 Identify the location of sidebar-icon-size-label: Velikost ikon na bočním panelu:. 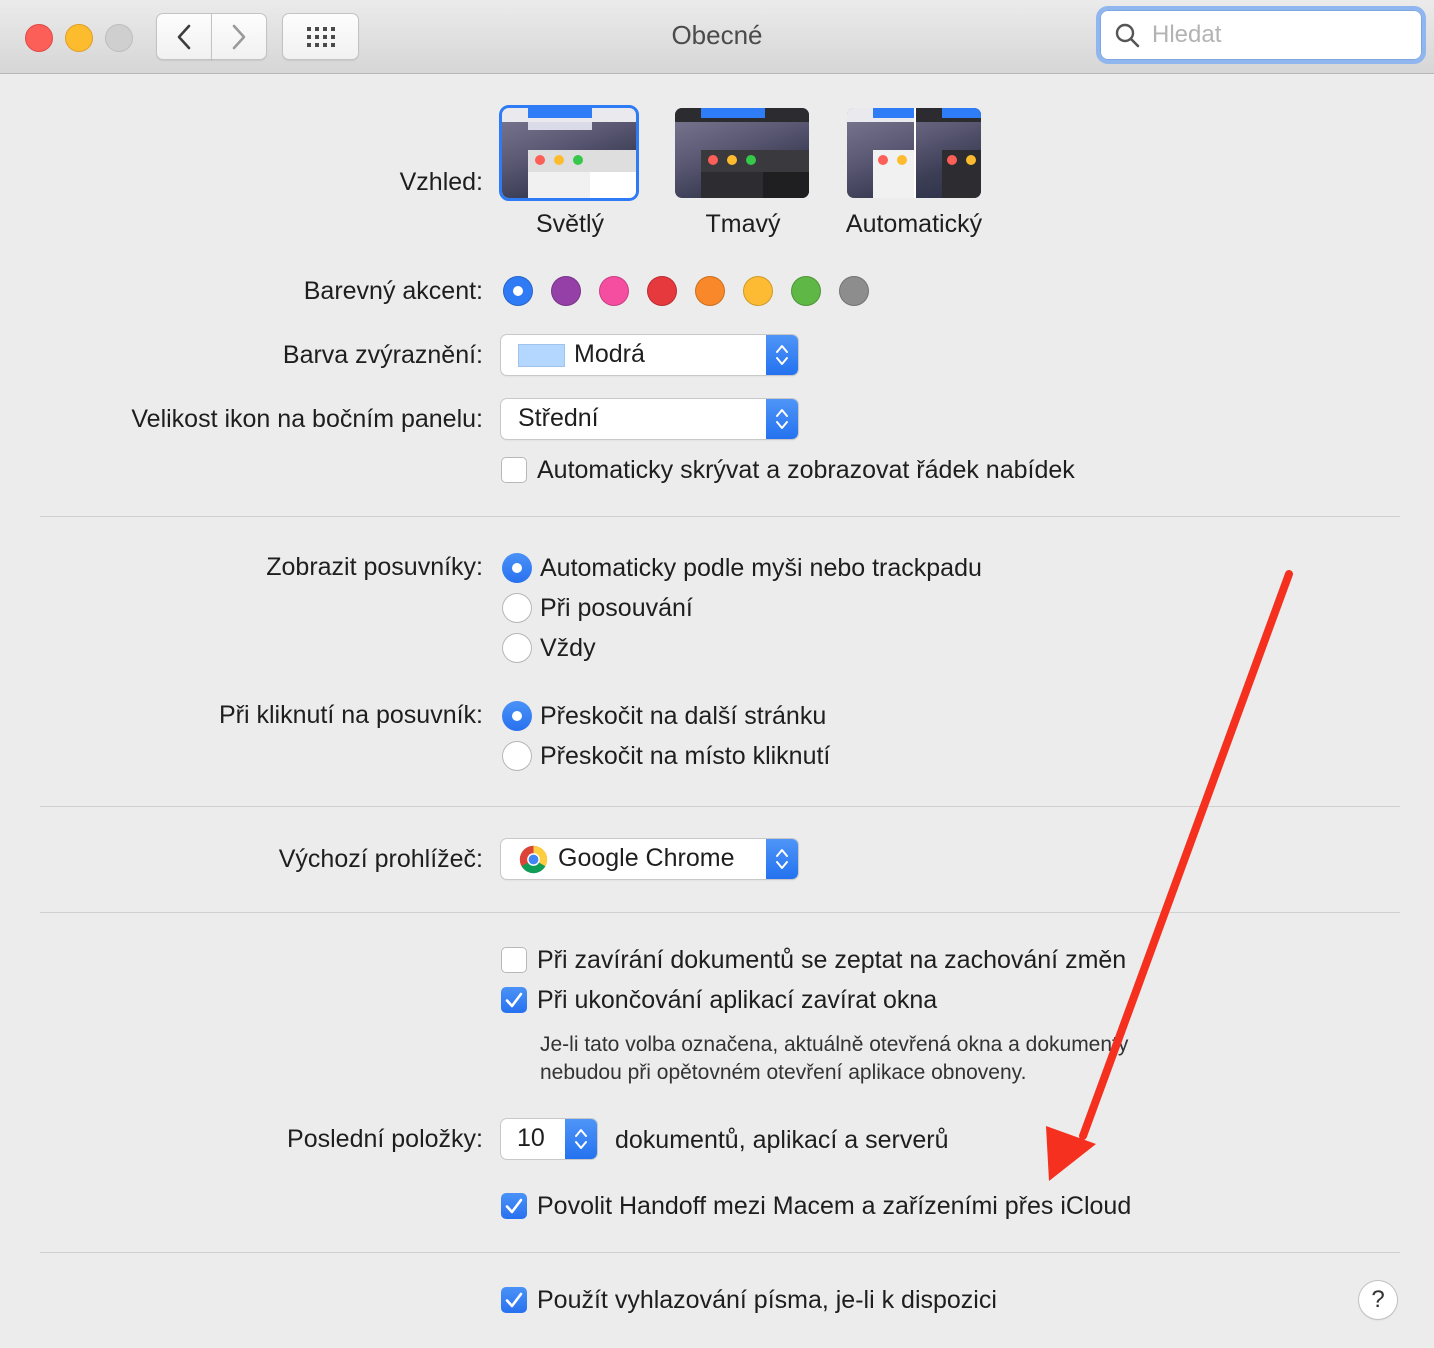
(307, 419).